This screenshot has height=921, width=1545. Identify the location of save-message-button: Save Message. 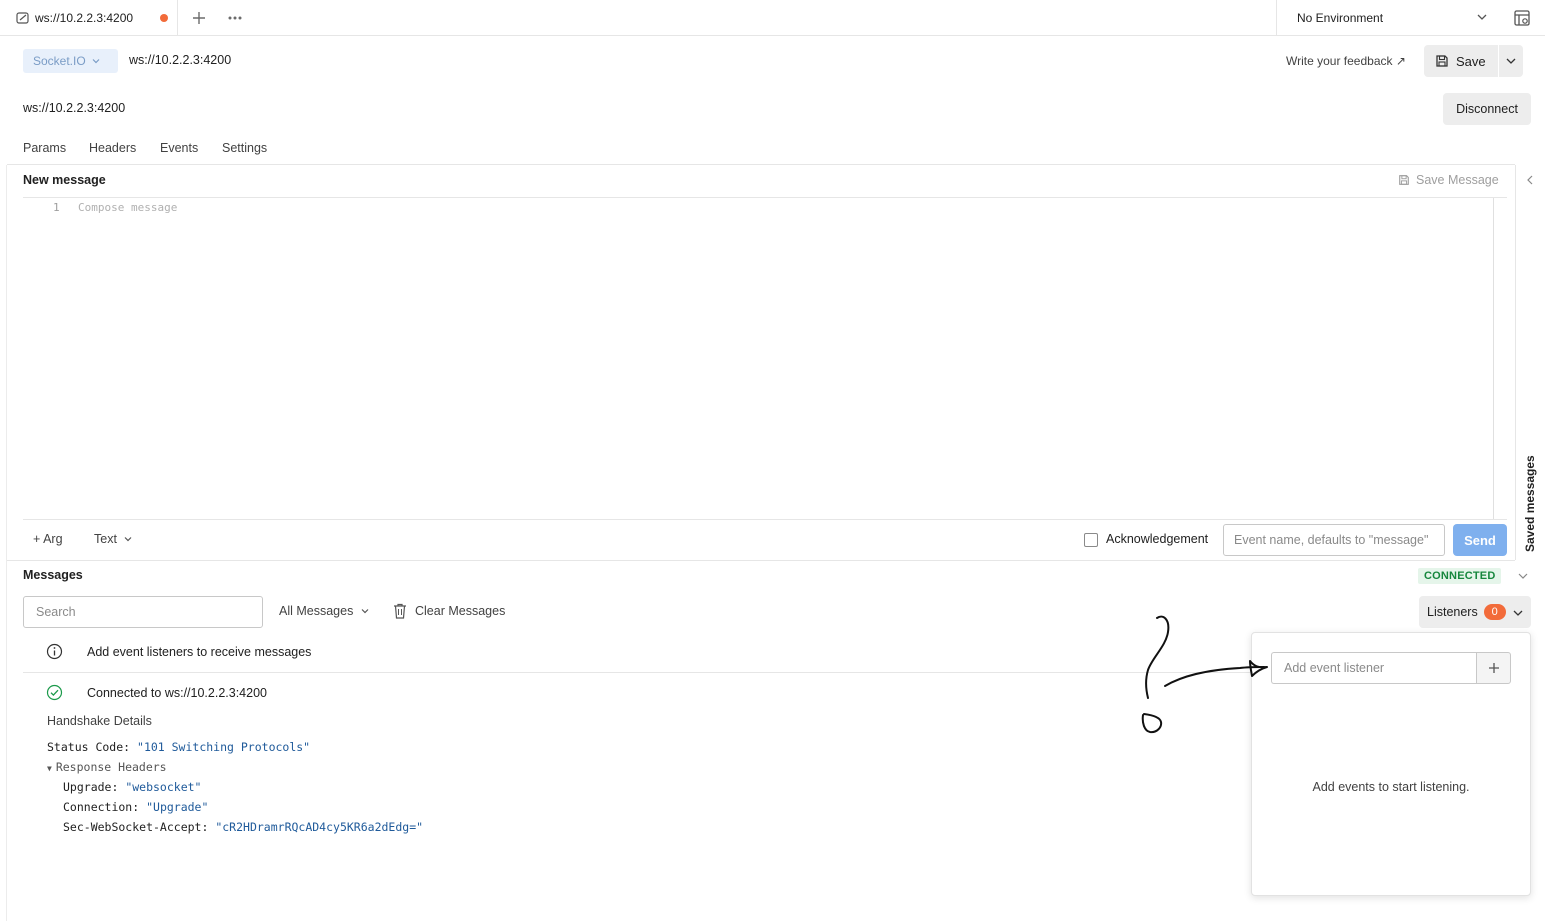
(1448, 180).